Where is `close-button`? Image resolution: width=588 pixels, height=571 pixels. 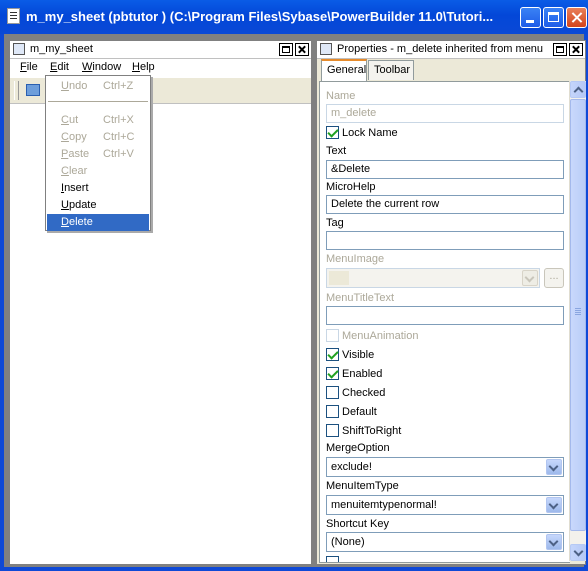
close-button is located at coordinates (576, 17).